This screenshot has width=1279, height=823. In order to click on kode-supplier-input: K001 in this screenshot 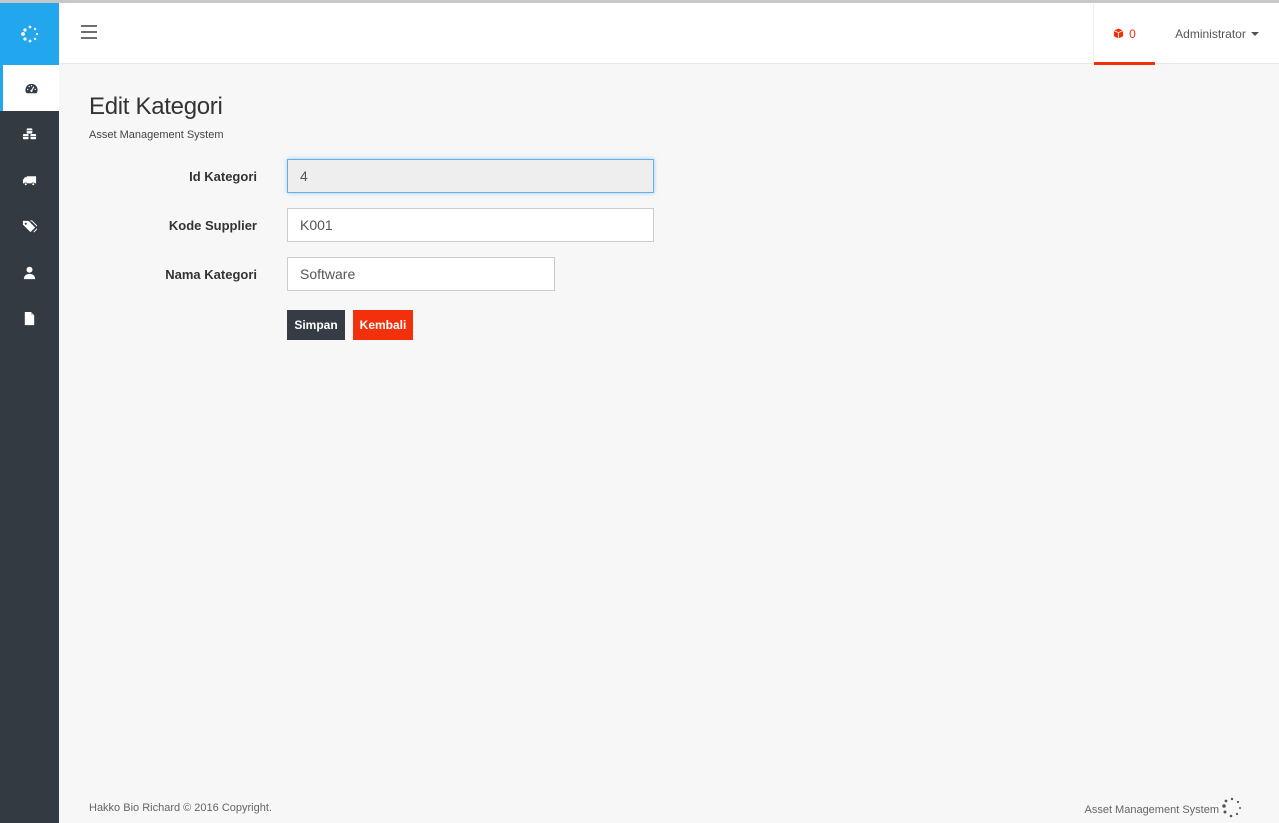, I will do `click(470, 225)`.